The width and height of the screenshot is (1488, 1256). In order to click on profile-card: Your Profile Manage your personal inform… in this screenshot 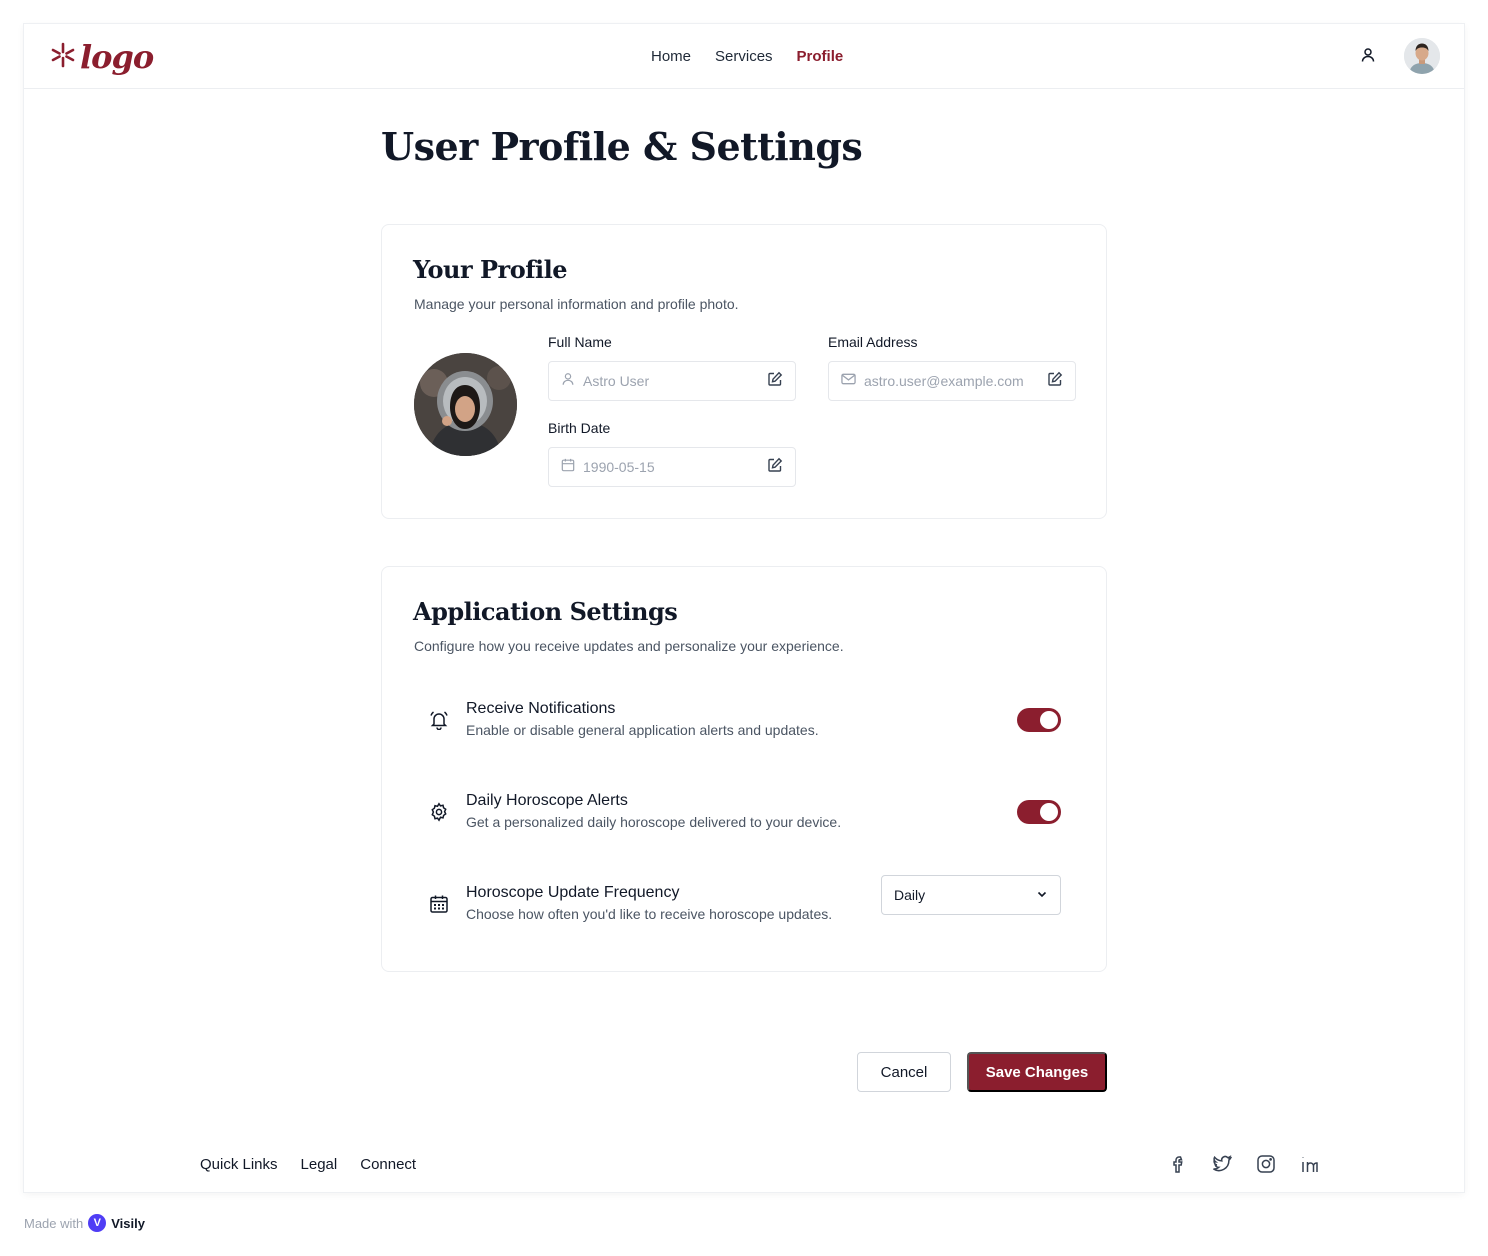, I will do `click(744, 371)`.